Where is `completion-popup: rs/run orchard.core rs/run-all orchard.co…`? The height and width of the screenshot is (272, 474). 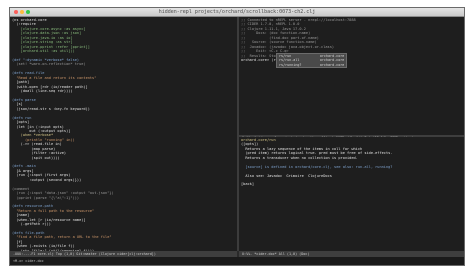 completion-popup: rs/run orchard.core rs/run-all orchard.co… is located at coordinates (312, 61).